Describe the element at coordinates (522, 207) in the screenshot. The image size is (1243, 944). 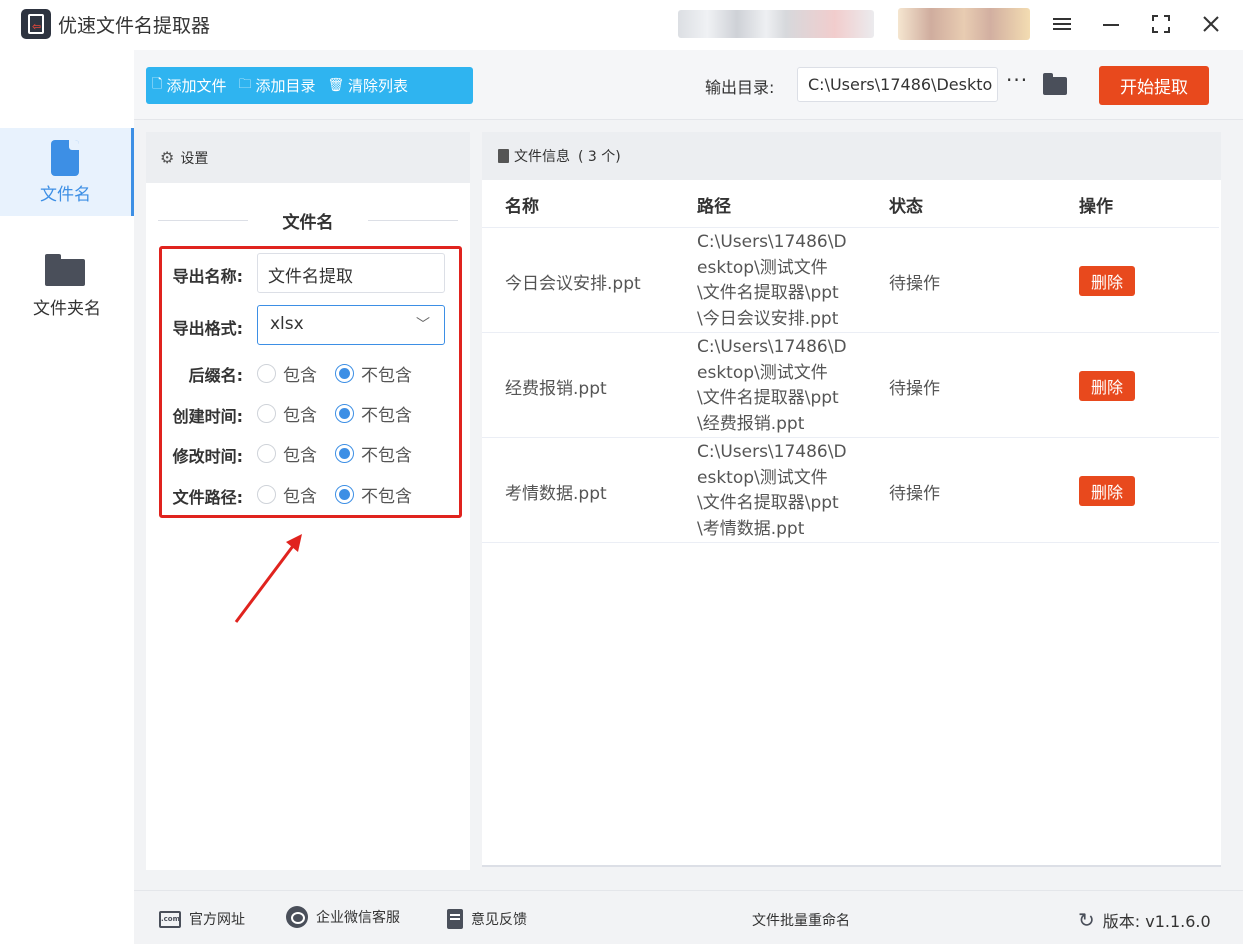
I see `column-header-name: 名称` at that location.